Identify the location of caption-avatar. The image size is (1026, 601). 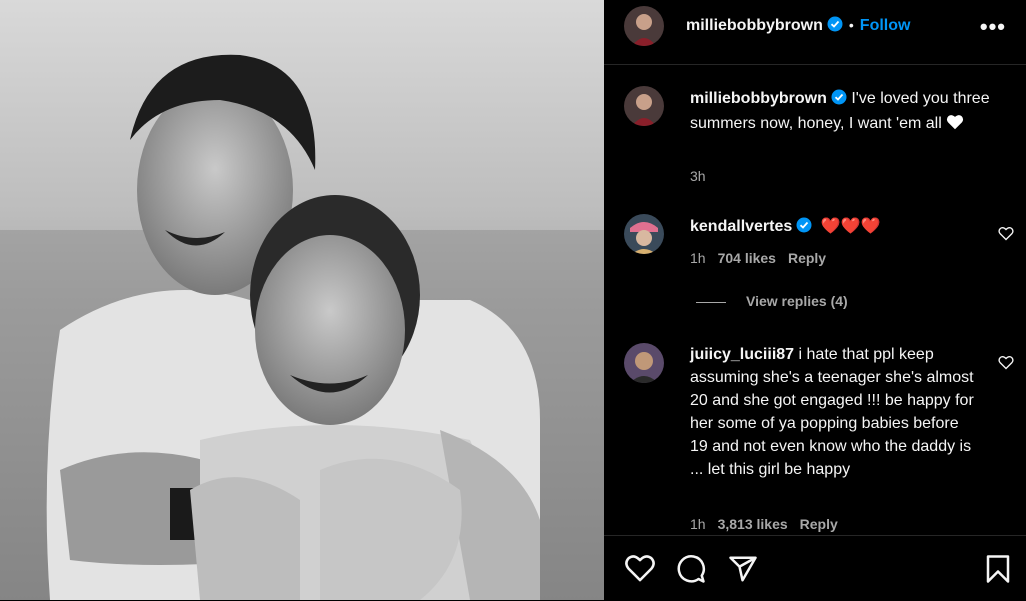
(644, 106).